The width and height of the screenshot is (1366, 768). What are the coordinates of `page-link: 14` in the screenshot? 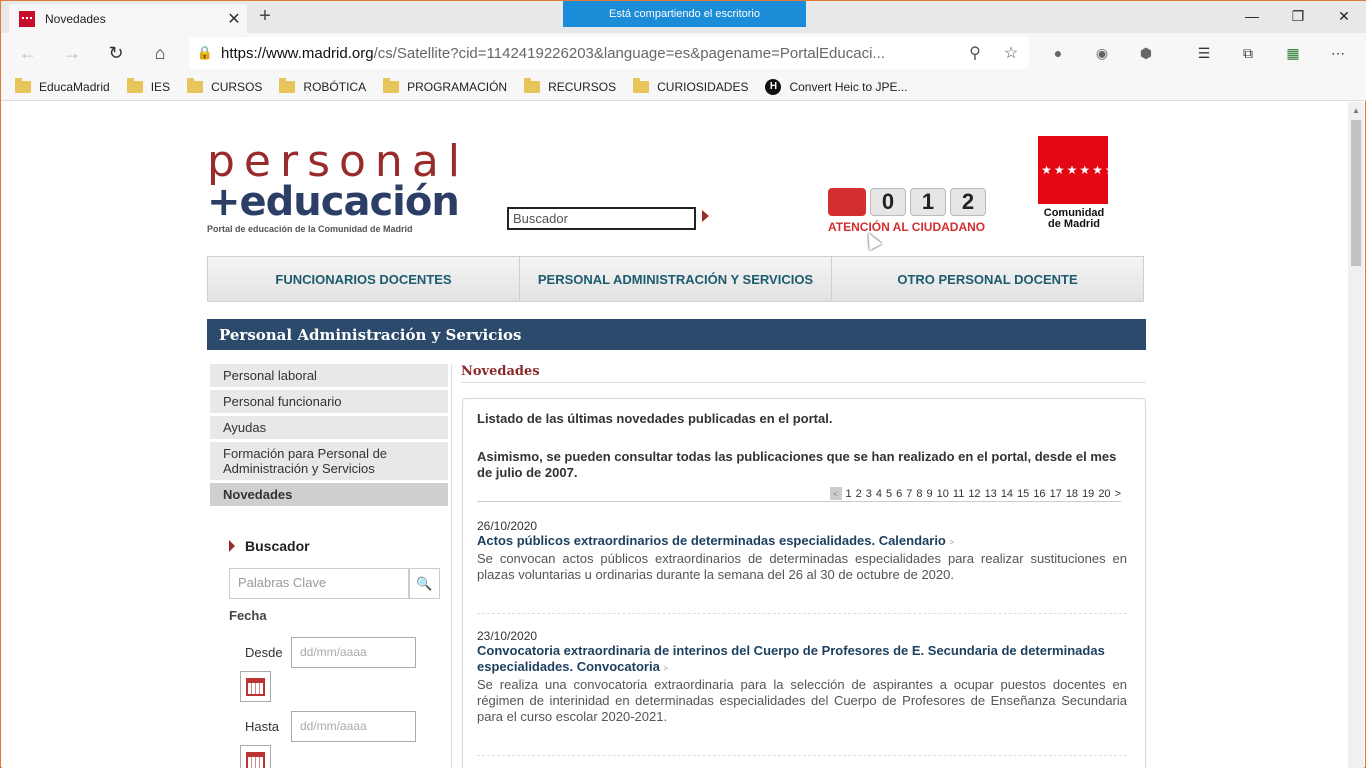 It's located at (1007, 494).